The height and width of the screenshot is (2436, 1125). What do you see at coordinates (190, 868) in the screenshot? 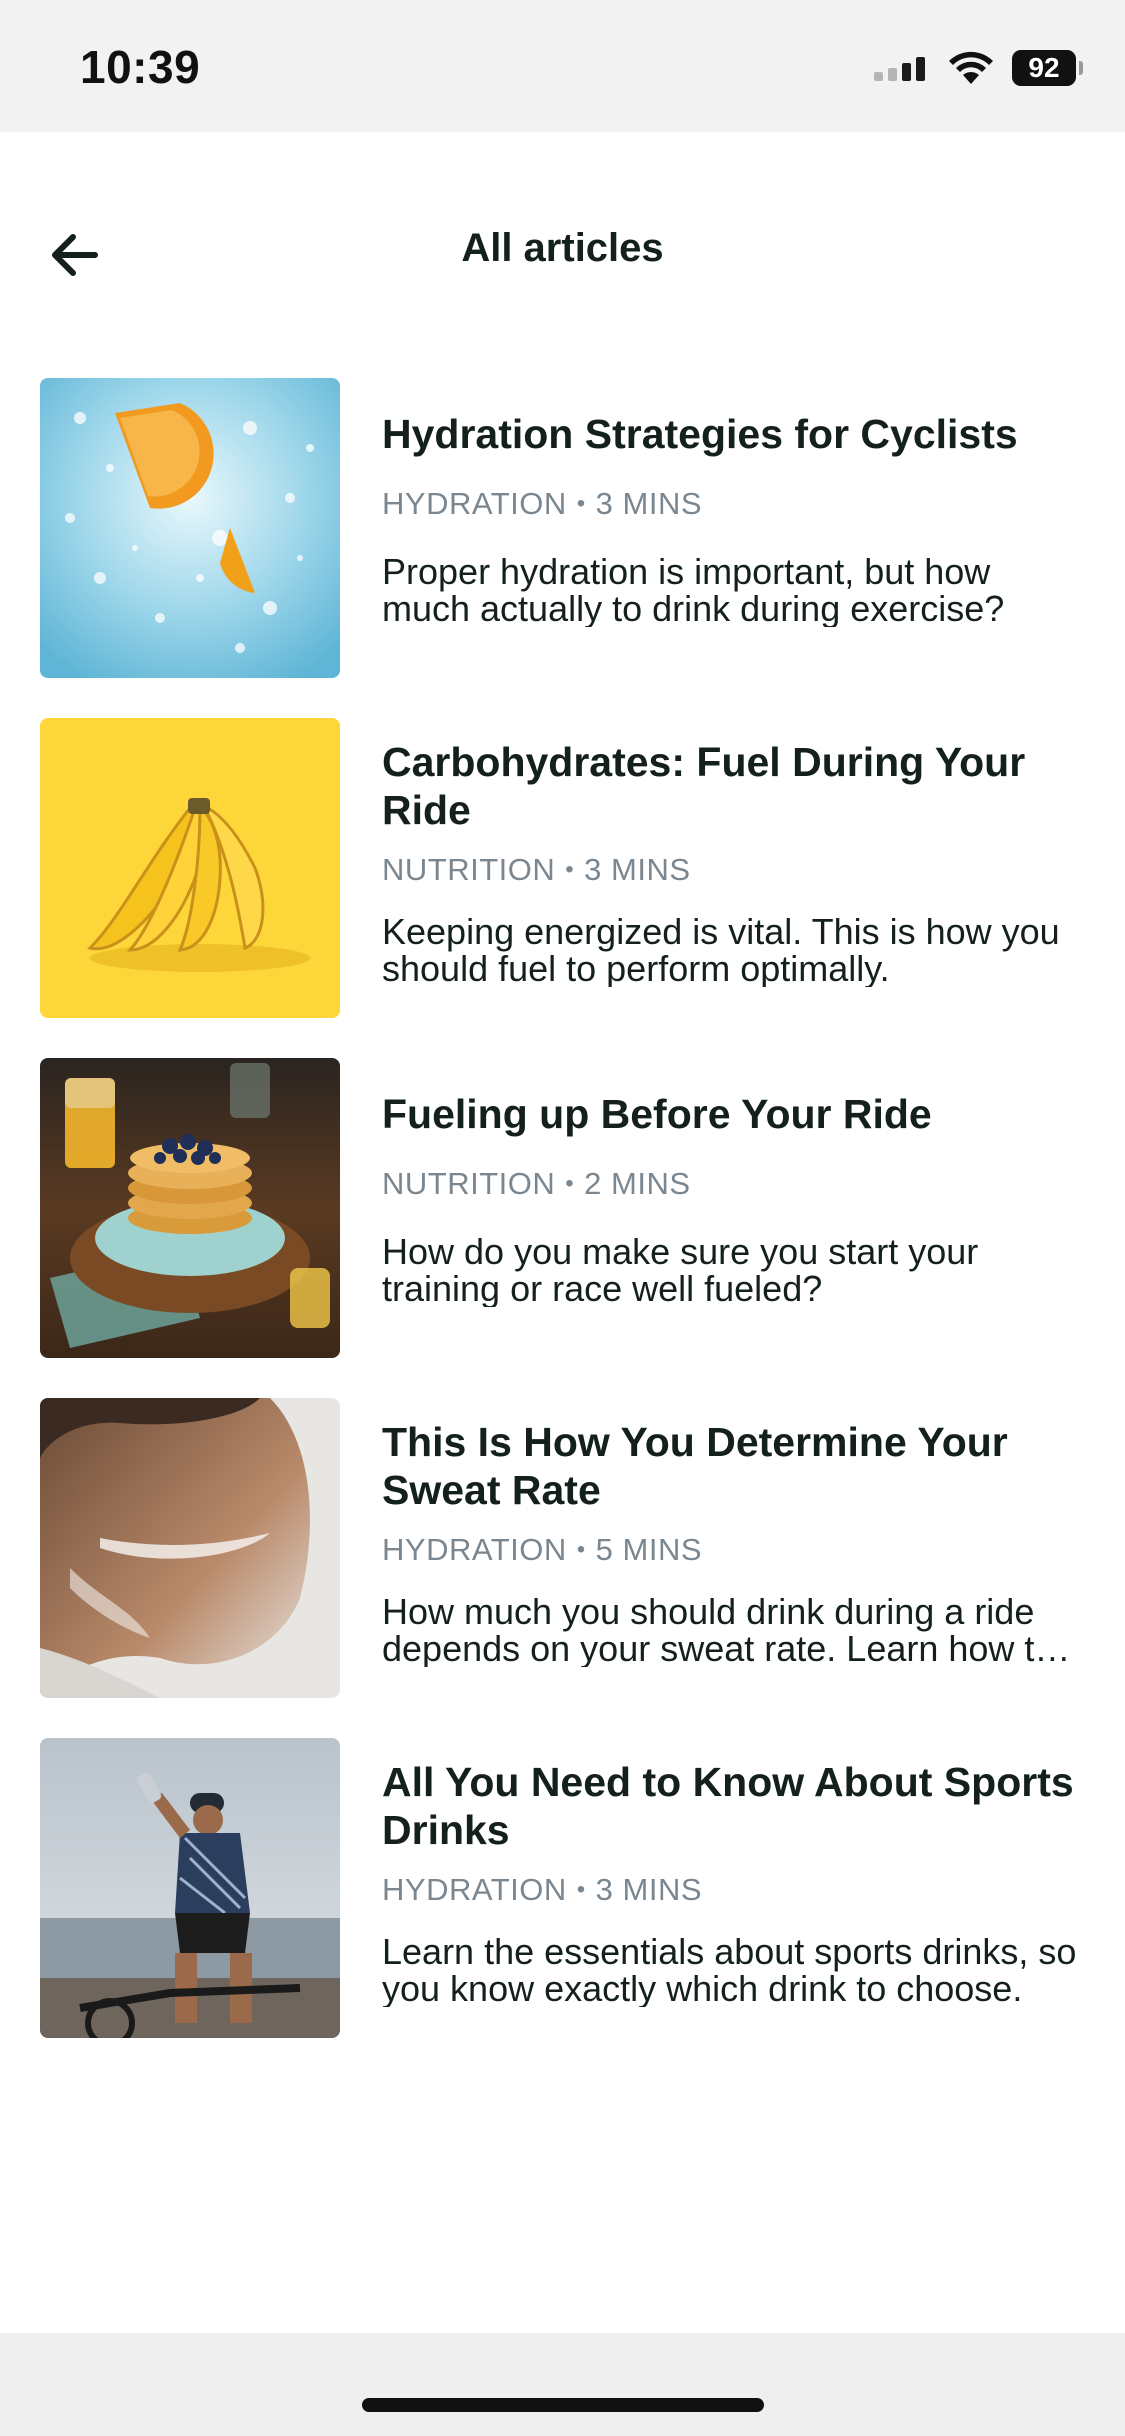
I see `bananas-on-yellow-photo` at bounding box center [190, 868].